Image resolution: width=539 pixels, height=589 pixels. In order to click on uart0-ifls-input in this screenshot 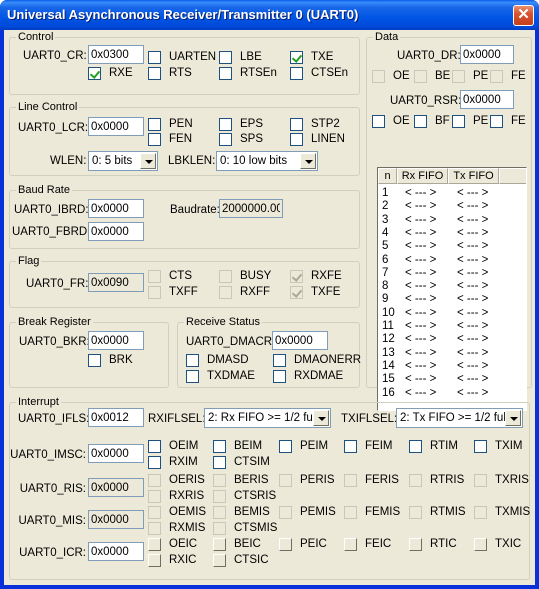, I will do `click(116, 417)`.